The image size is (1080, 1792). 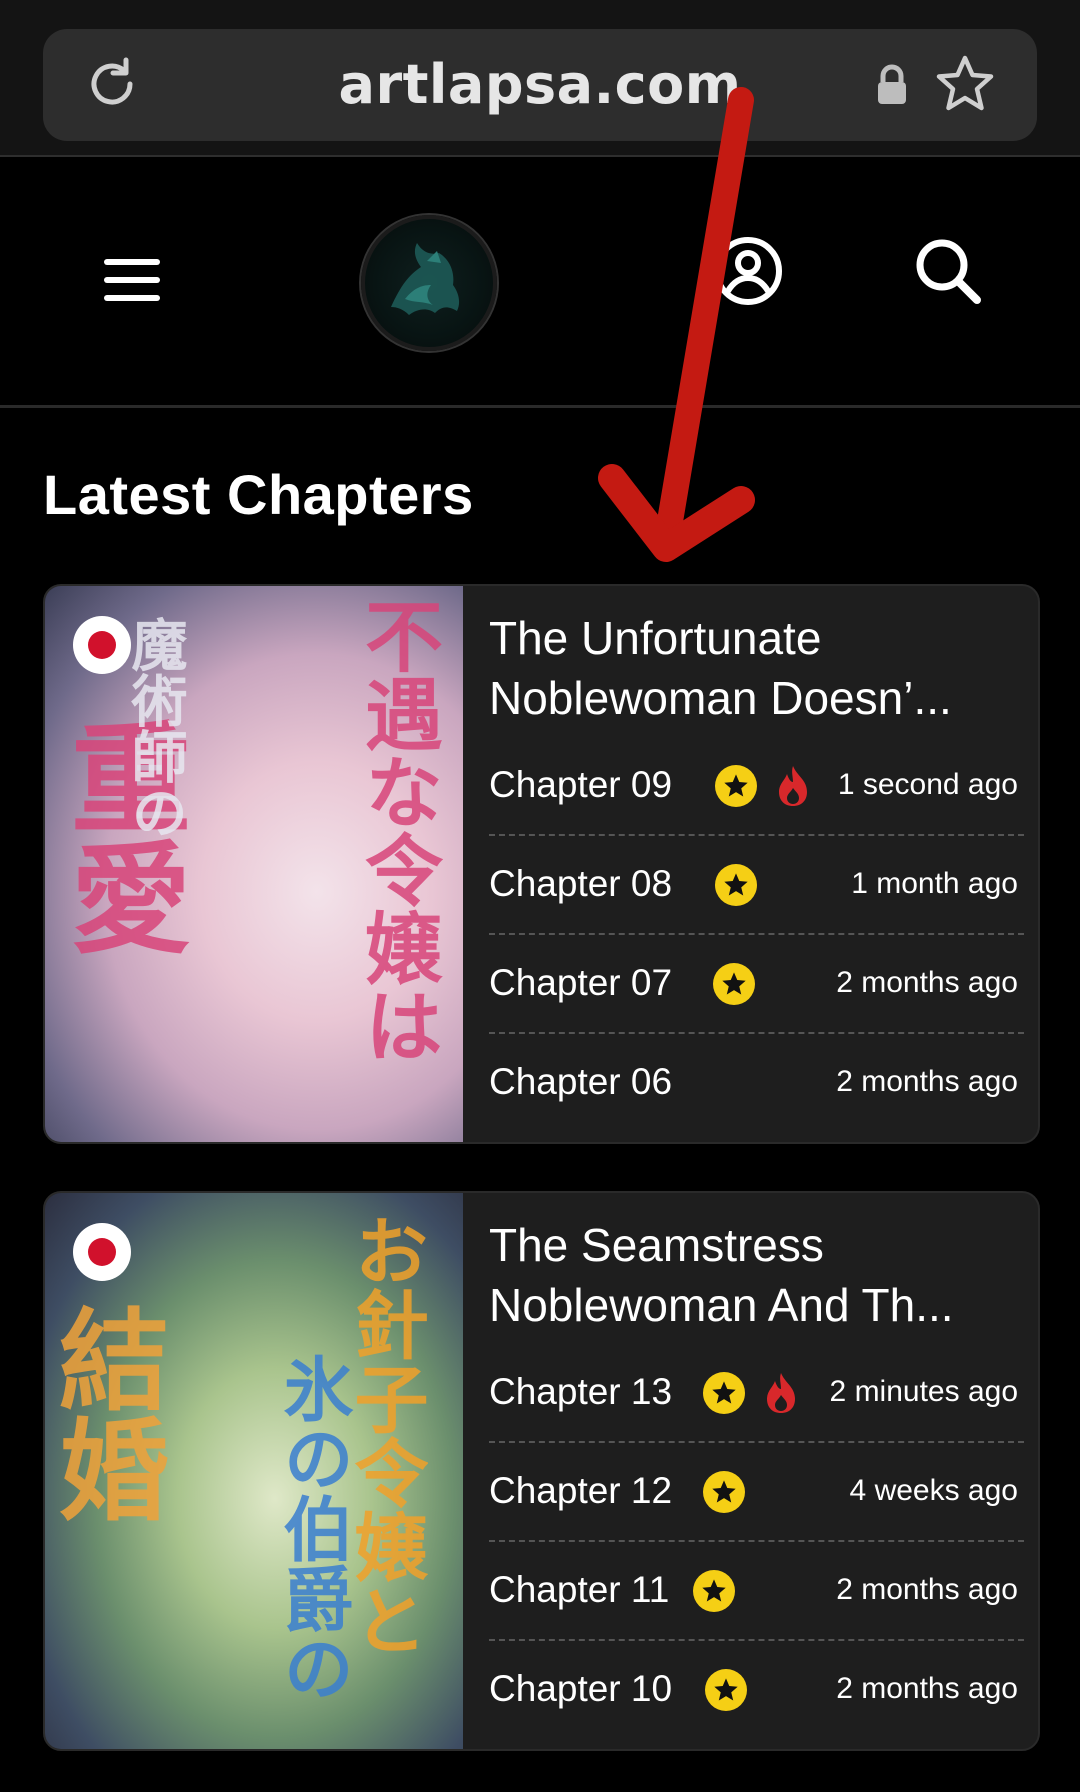 What do you see at coordinates (892, 84) in the screenshot?
I see `lock-icon` at bounding box center [892, 84].